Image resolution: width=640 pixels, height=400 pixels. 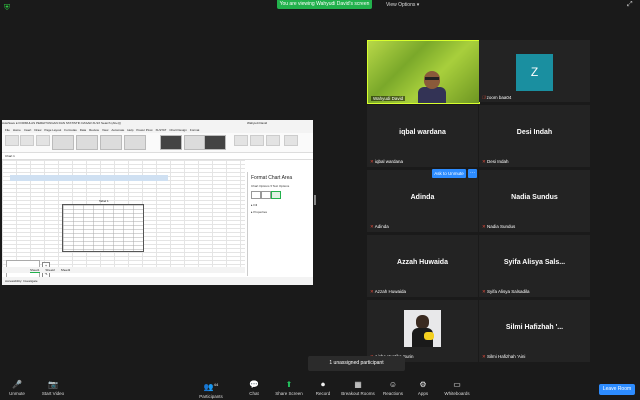 What do you see at coordinates (423, 384) in the screenshot?
I see `apps-icon: ⚙` at bounding box center [423, 384].